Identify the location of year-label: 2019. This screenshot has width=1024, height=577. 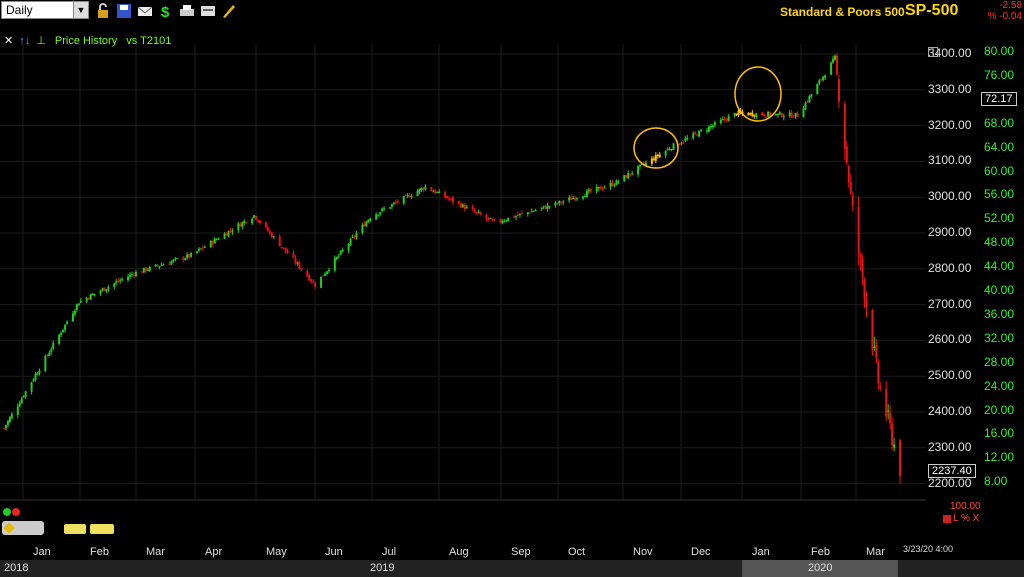
(382, 568).